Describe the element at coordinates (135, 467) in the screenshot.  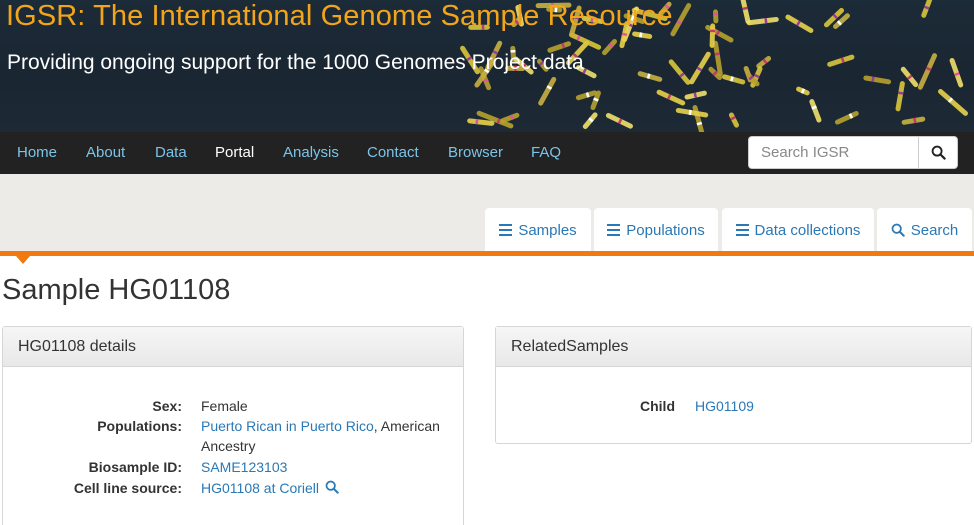
I see `biosample-label: Biosample ID:` at that location.